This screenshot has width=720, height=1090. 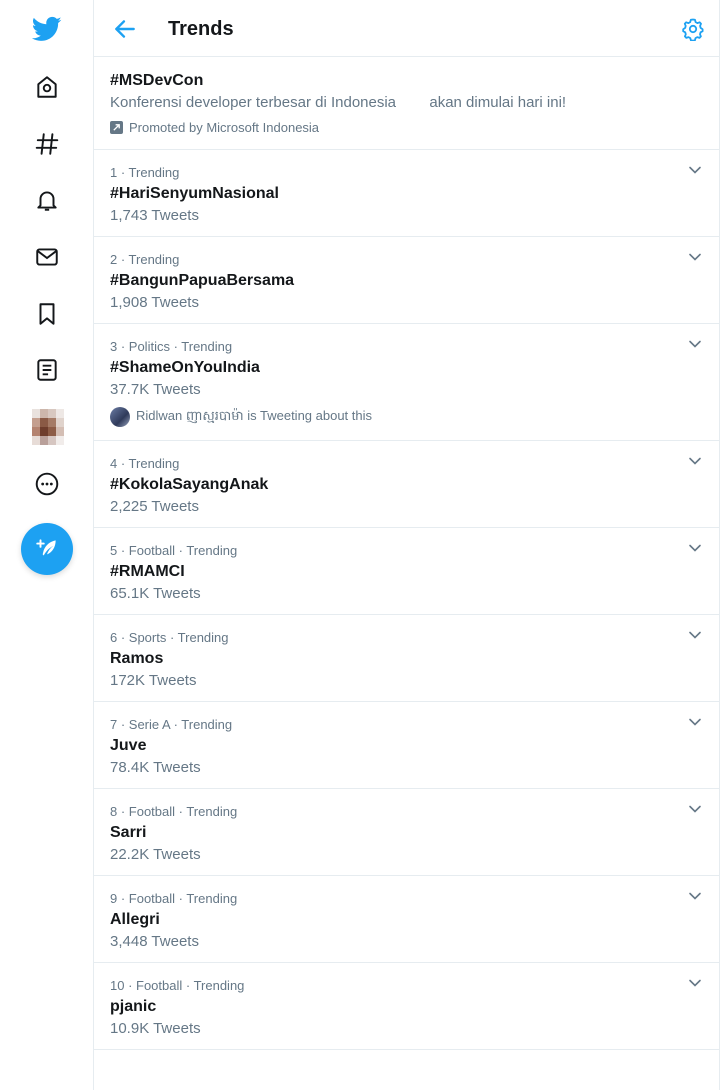 I want to click on compose-tweet-icon, so click(x=46, y=547).